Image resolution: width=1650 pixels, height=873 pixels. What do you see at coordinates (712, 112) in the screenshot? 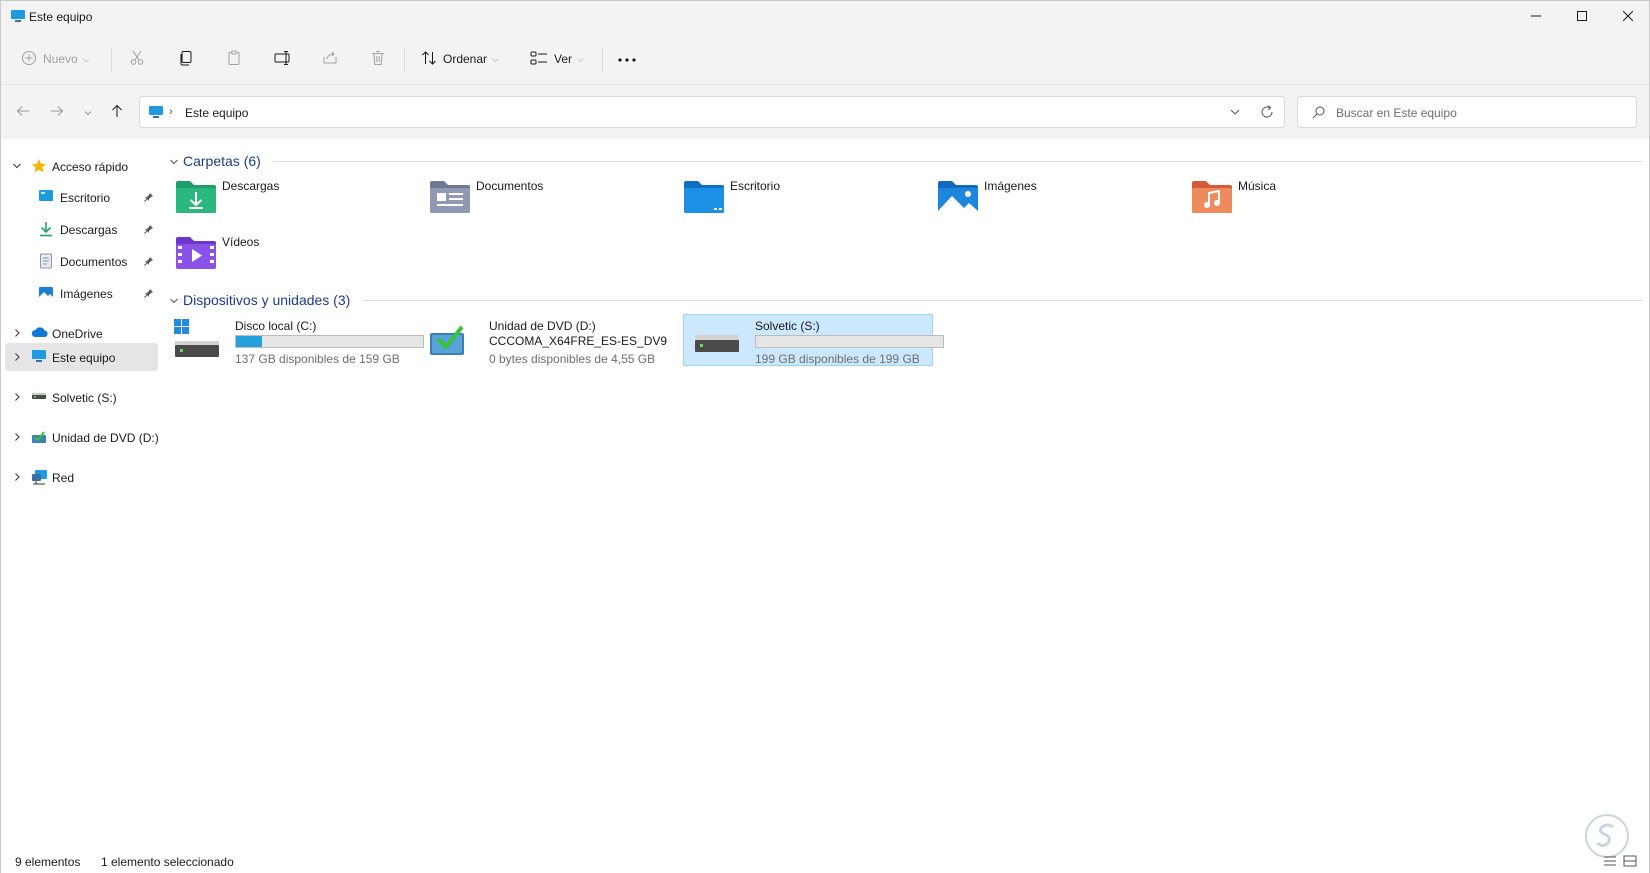
I see `address-bar: › Este equipo` at bounding box center [712, 112].